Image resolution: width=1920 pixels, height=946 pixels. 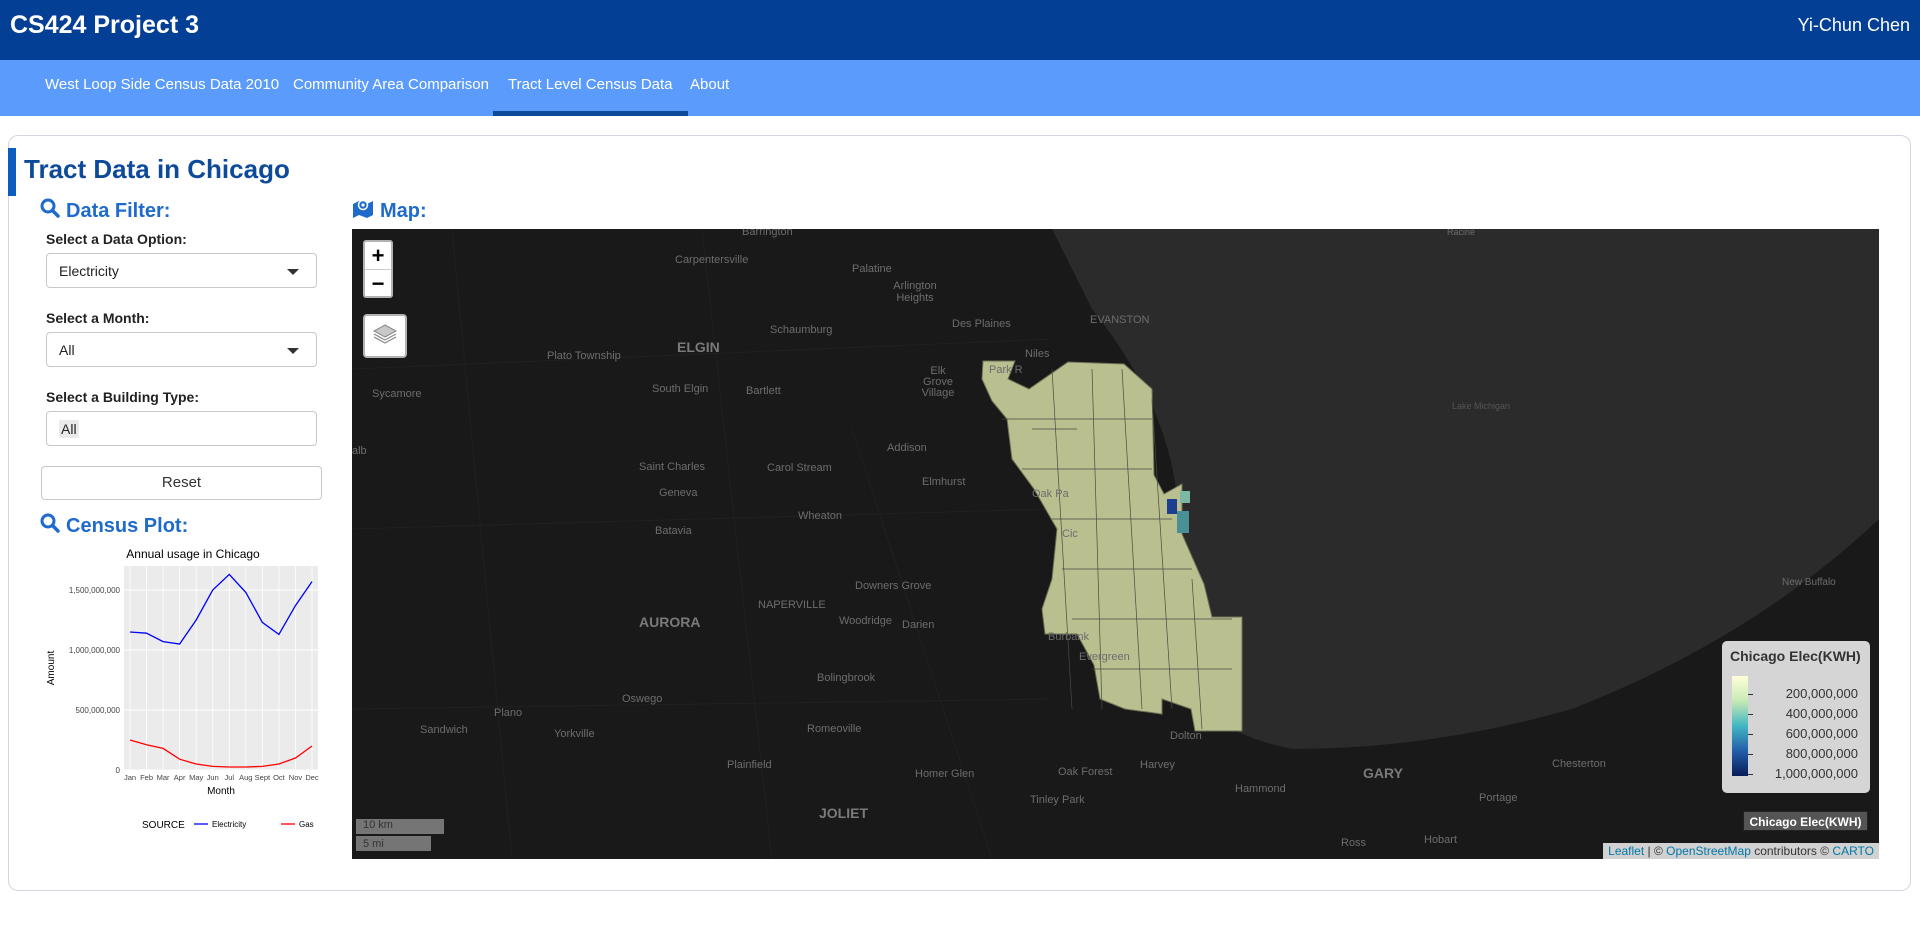 What do you see at coordinates (229, 824) in the screenshot?
I see `legend-label: Electricity` at bounding box center [229, 824].